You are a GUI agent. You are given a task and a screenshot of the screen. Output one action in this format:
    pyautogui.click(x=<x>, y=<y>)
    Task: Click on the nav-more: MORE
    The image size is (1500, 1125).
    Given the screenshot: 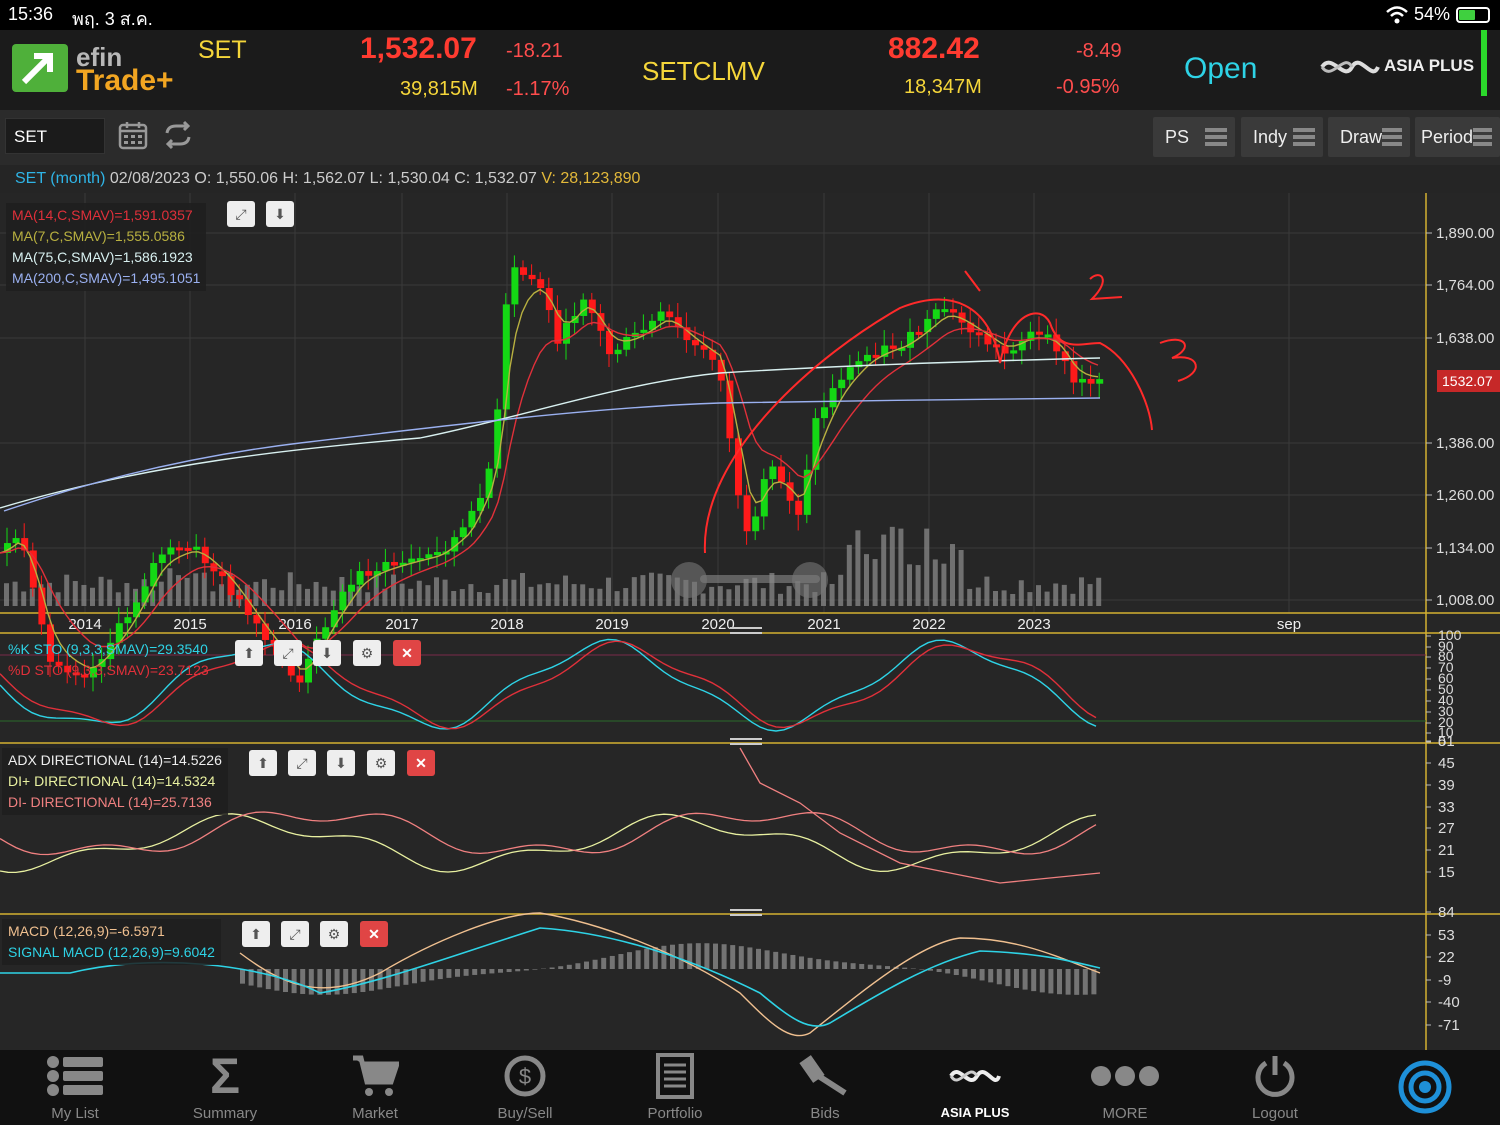 What is the action you would take?
    pyautogui.click(x=1125, y=1087)
    